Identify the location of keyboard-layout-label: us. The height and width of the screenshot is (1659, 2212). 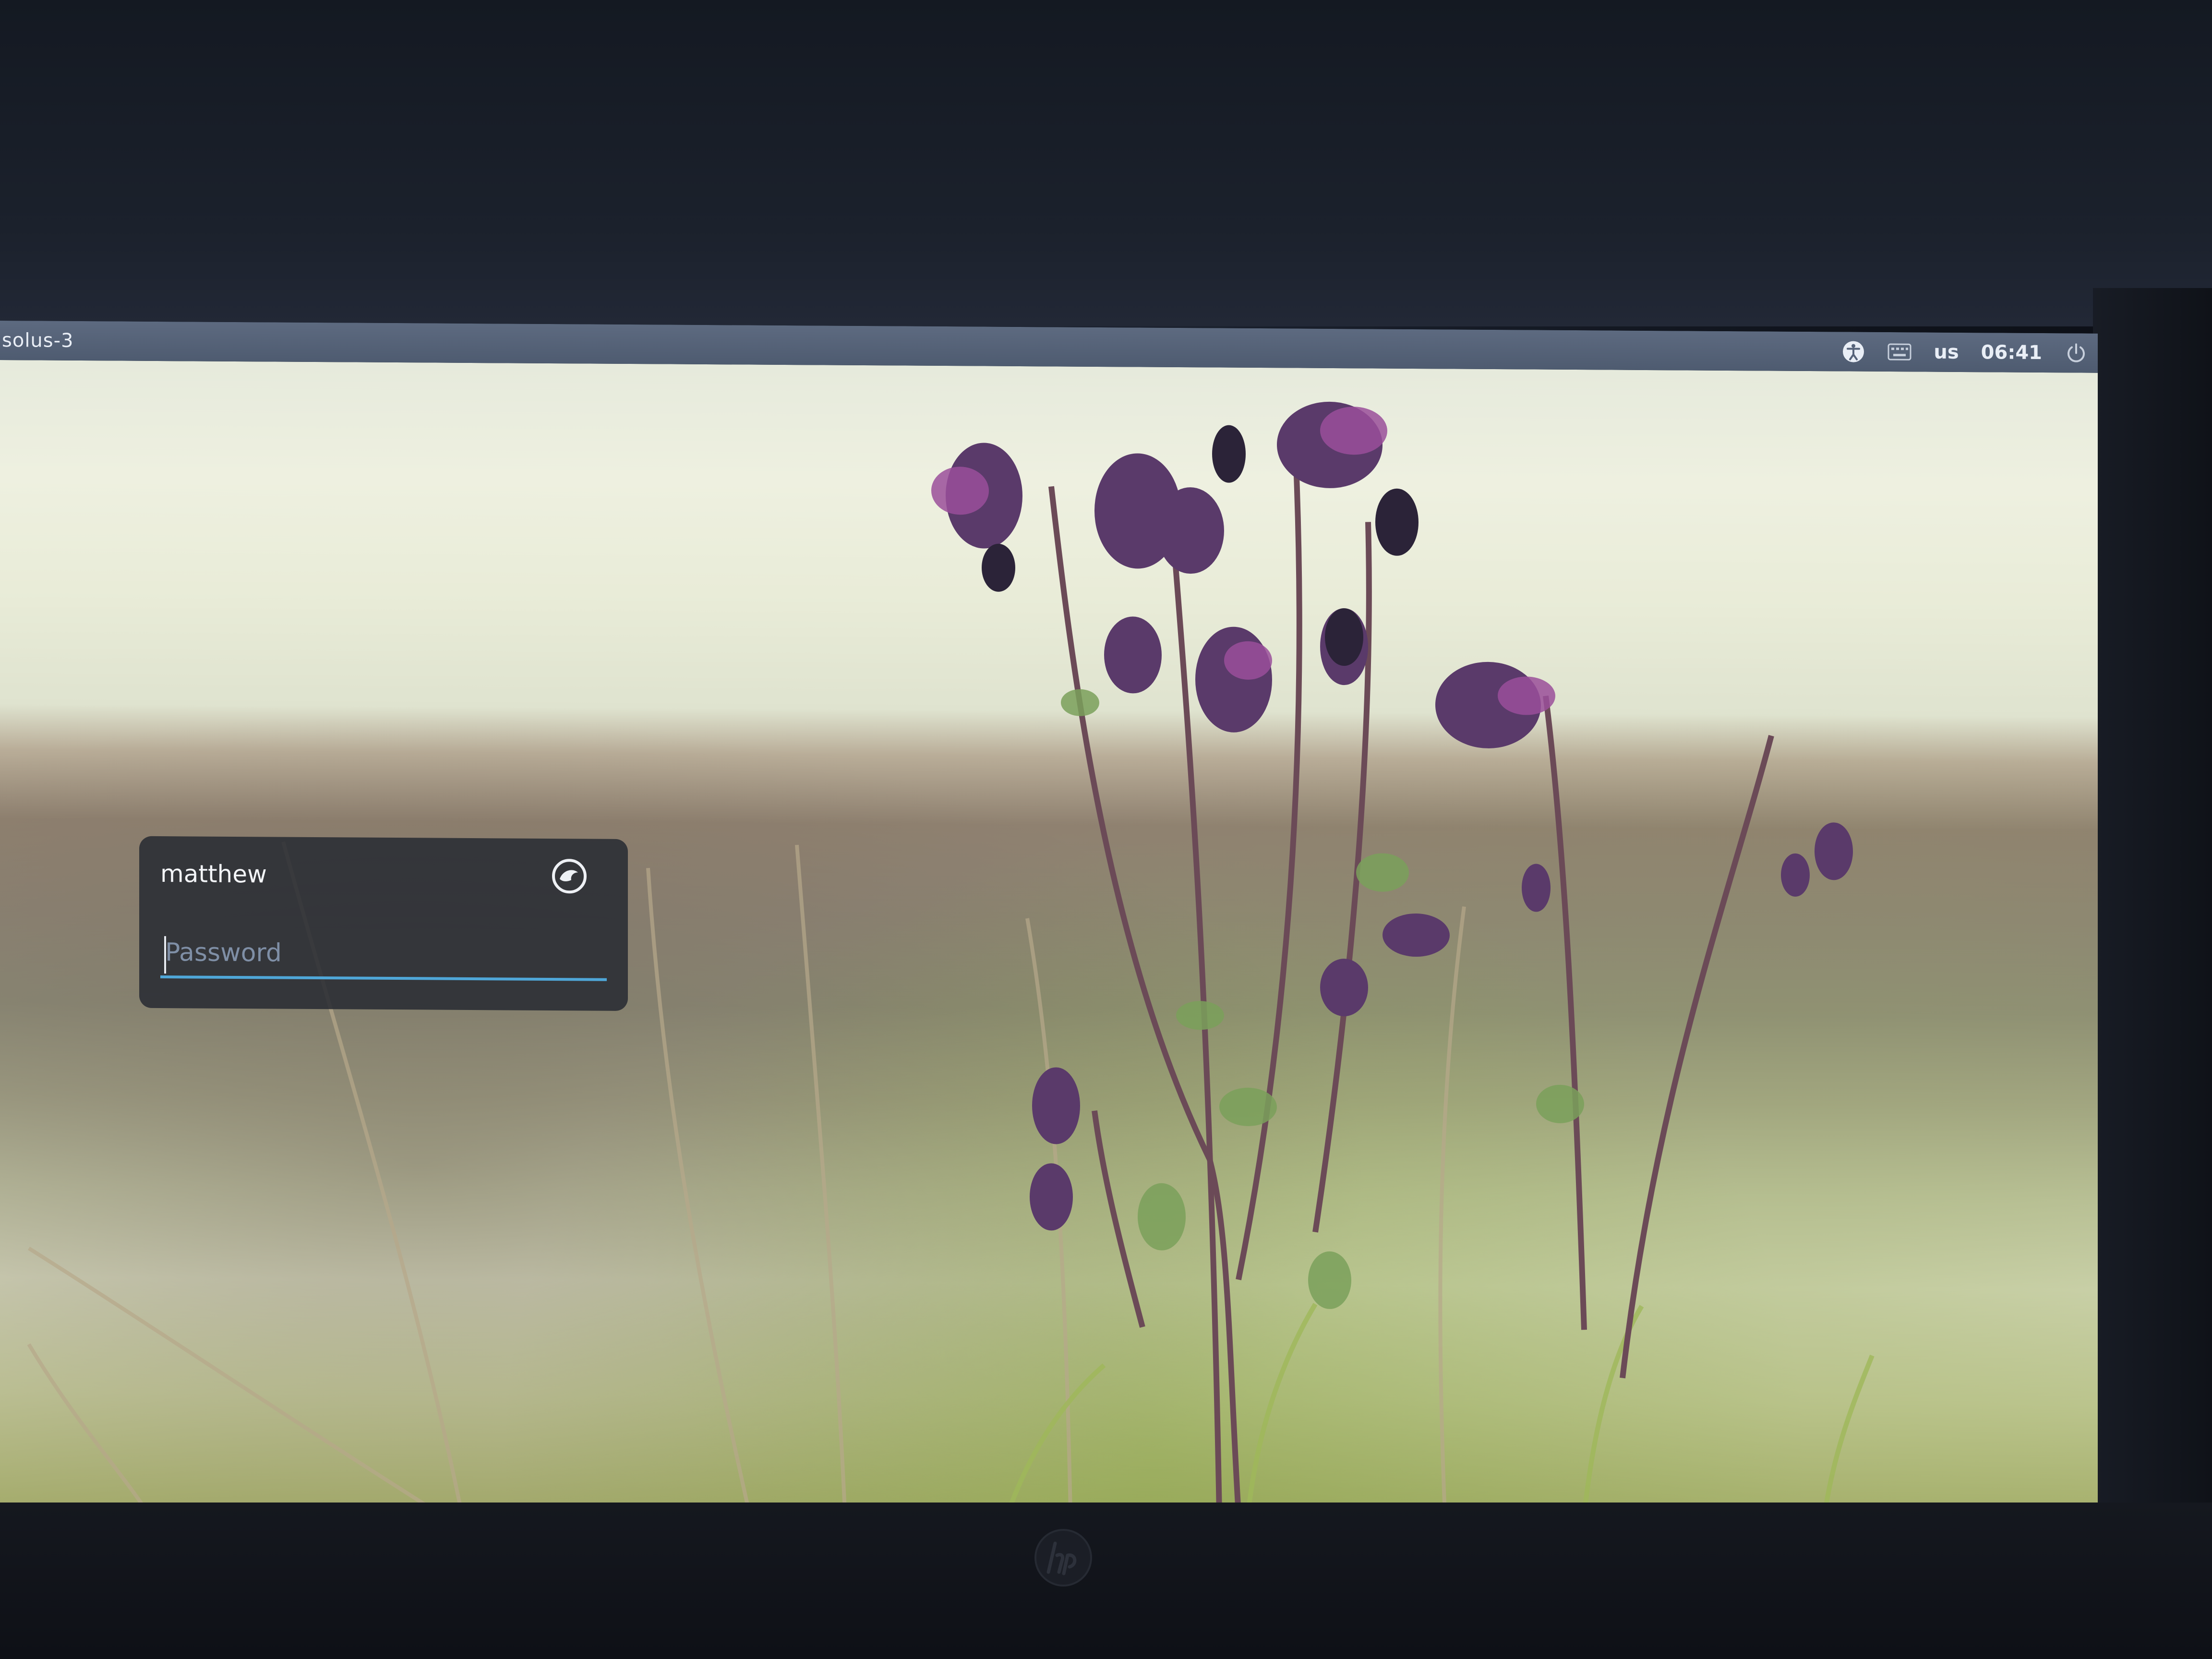
(1946, 352).